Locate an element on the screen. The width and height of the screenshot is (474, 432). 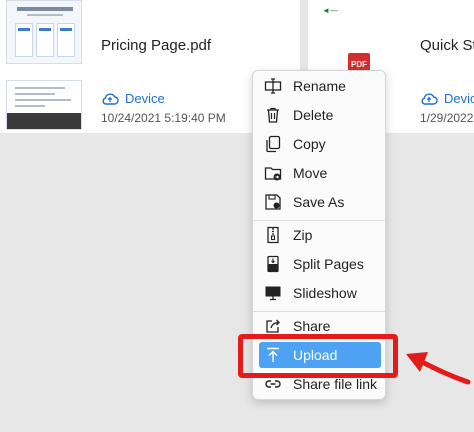
menu-item-copy: Copy is located at coordinates (320, 144).